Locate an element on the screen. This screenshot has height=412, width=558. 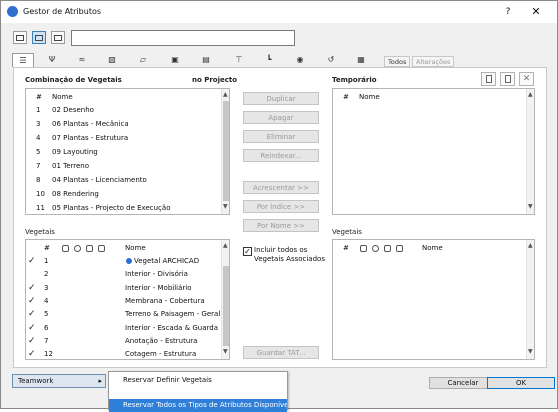
combination-row-index: 5 is located at coordinates (38, 152).